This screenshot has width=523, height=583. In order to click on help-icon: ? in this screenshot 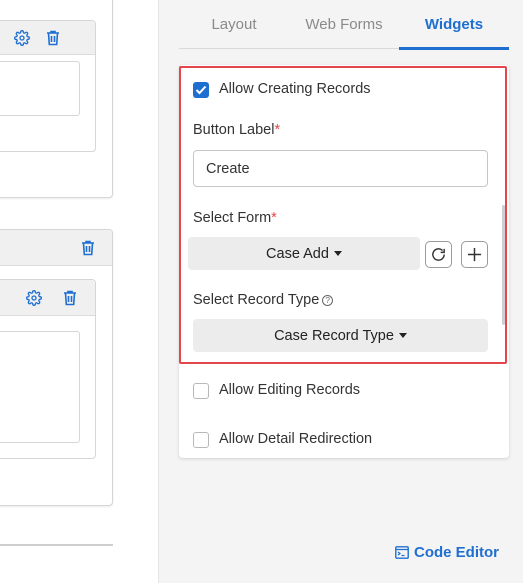, I will do `click(328, 300)`.